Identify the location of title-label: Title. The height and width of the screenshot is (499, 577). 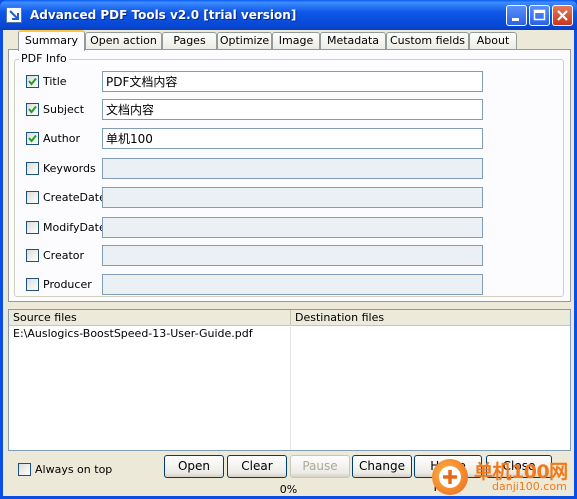
(55, 81).